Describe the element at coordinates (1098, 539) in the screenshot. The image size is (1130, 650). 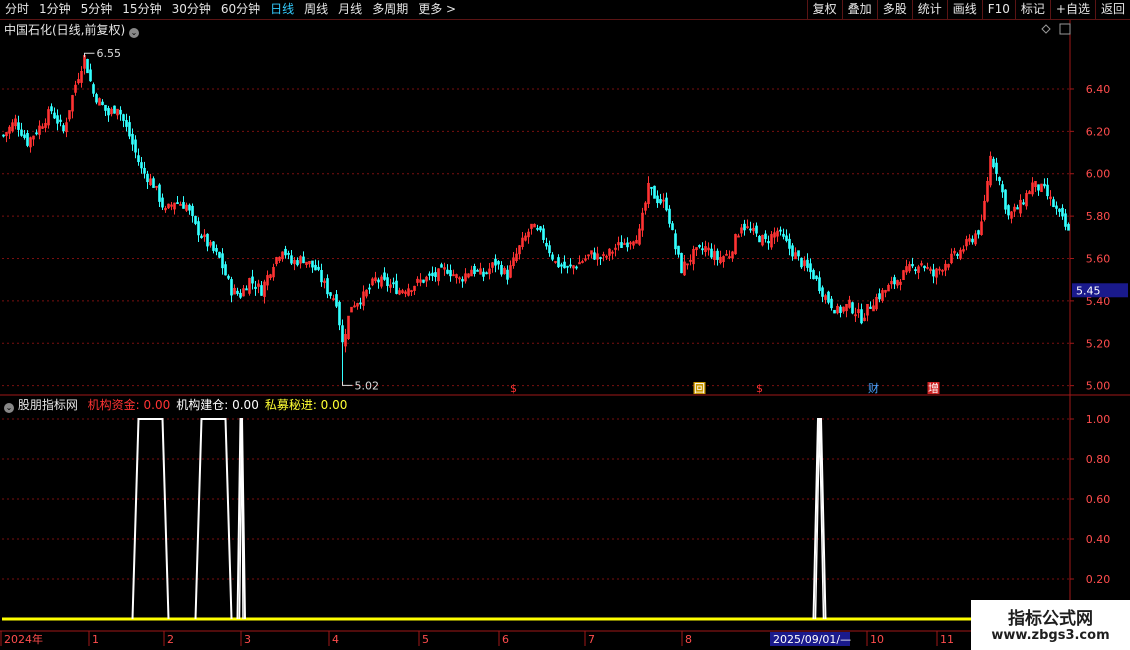
I see `indicator-tick-label: 0.40` at that location.